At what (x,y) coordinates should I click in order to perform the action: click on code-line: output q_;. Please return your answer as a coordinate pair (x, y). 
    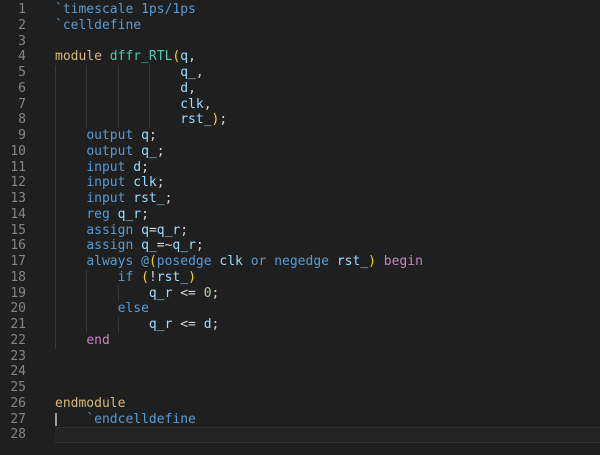
    Looking at the image, I should click on (327, 151).